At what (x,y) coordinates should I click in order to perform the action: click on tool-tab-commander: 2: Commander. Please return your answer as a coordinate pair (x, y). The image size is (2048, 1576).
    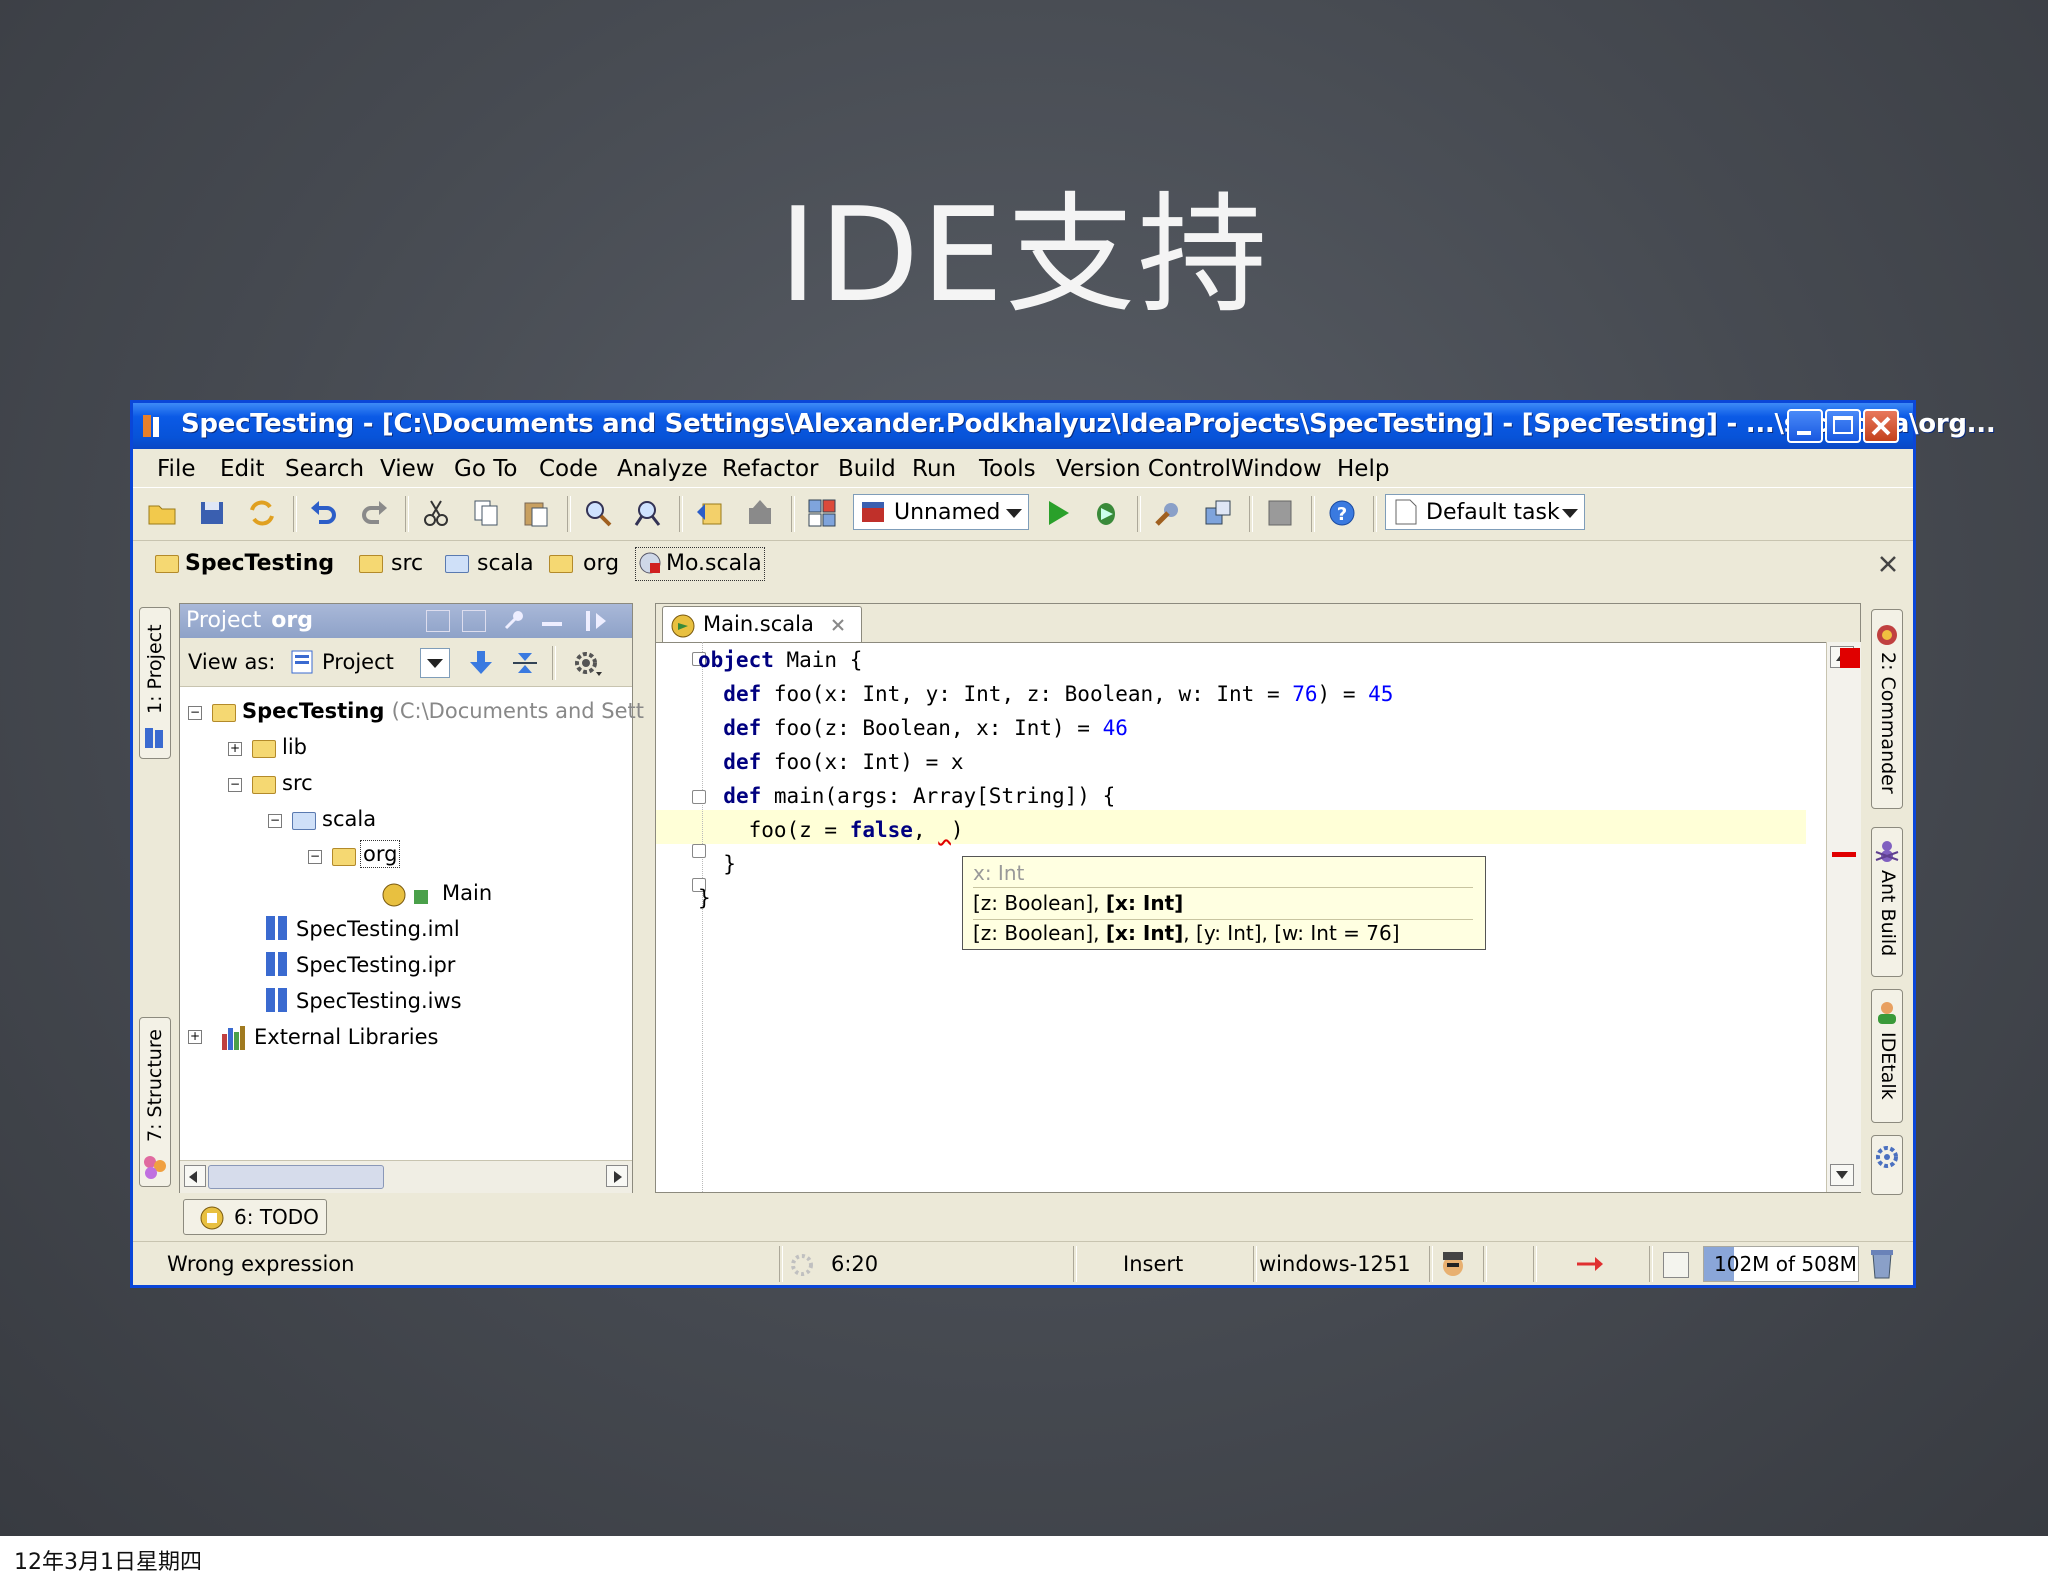
    Looking at the image, I should click on (1887, 709).